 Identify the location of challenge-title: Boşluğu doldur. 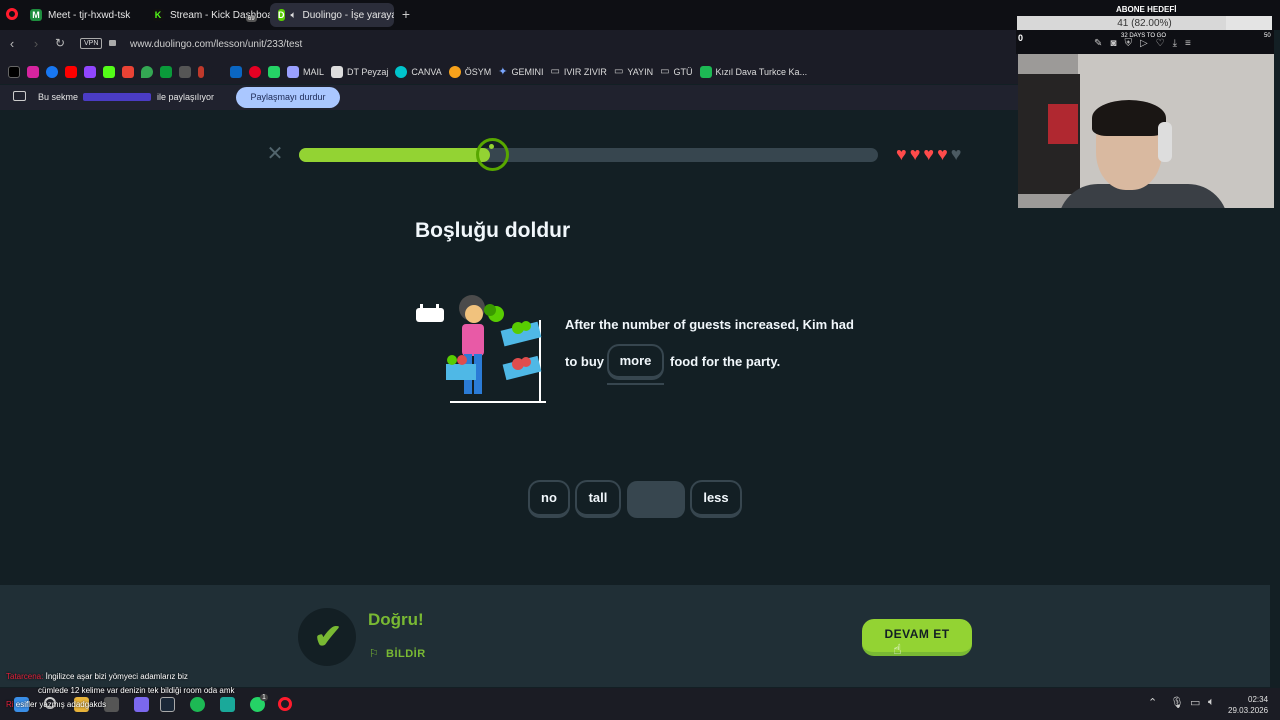
(493, 230).